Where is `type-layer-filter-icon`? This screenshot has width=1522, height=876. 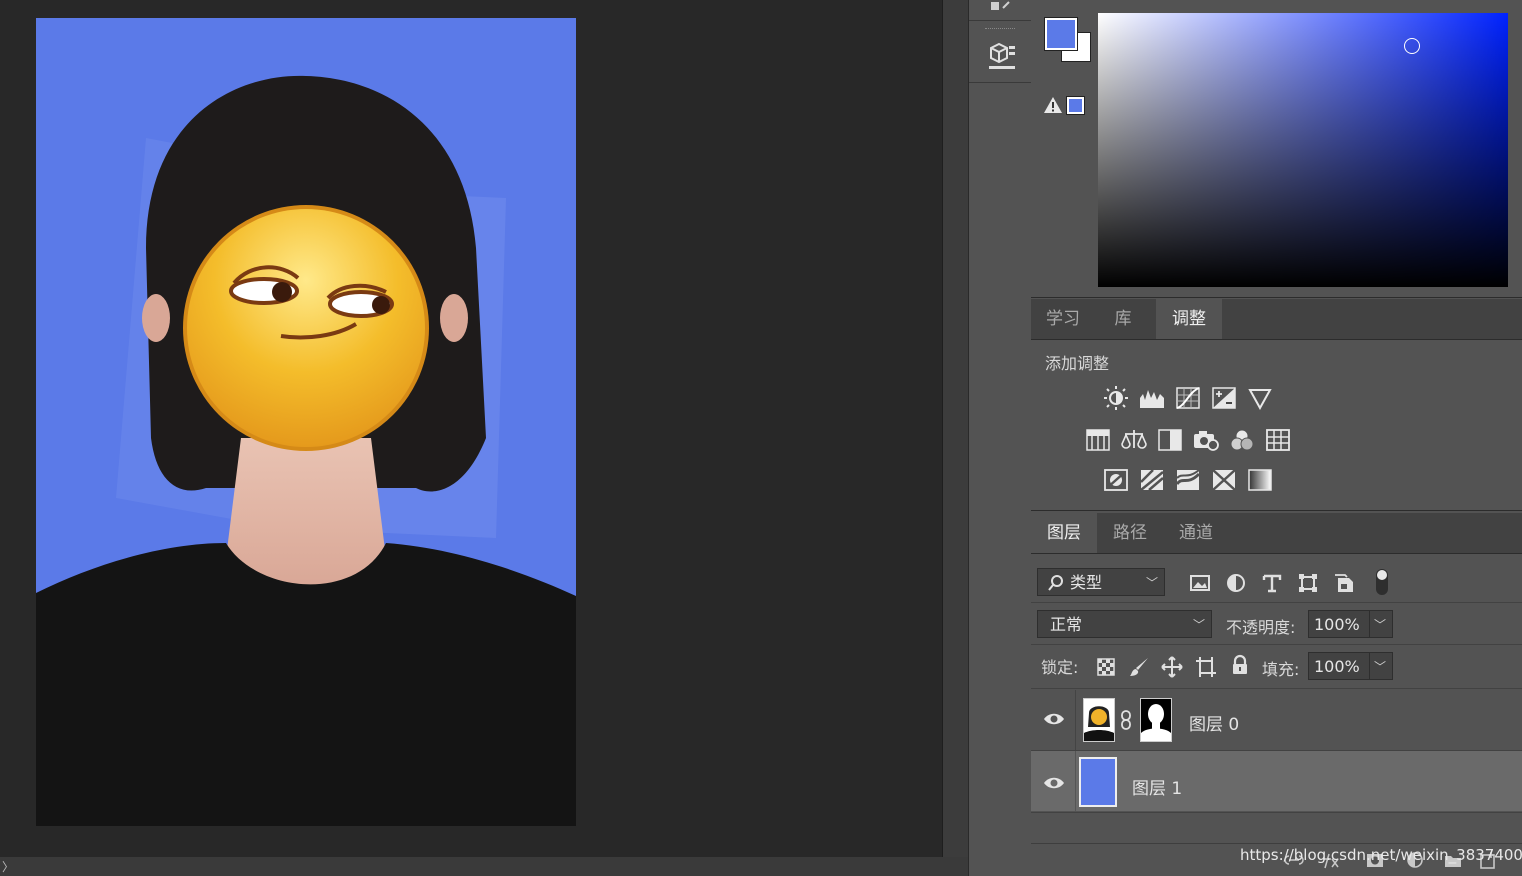 type-layer-filter-icon is located at coordinates (1272, 583).